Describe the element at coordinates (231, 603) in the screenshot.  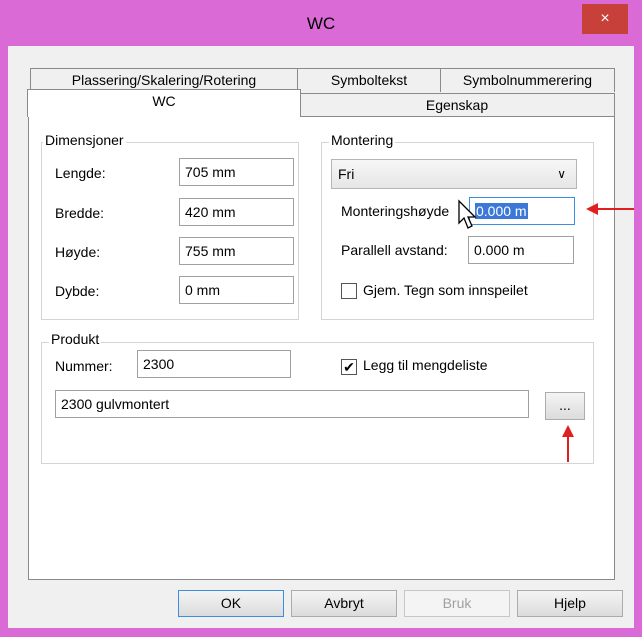
I see `ok-button: OK` at that location.